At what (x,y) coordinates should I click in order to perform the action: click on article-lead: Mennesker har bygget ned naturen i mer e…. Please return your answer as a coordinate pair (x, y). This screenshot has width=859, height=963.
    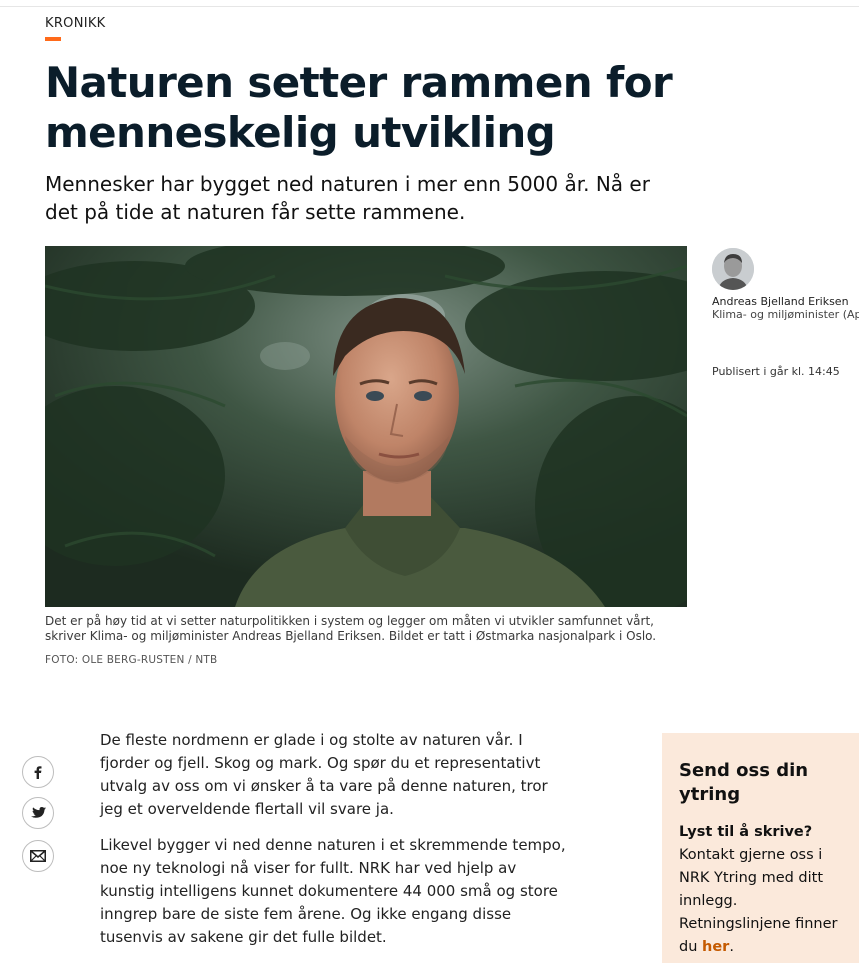
    Looking at the image, I should click on (347, 198).